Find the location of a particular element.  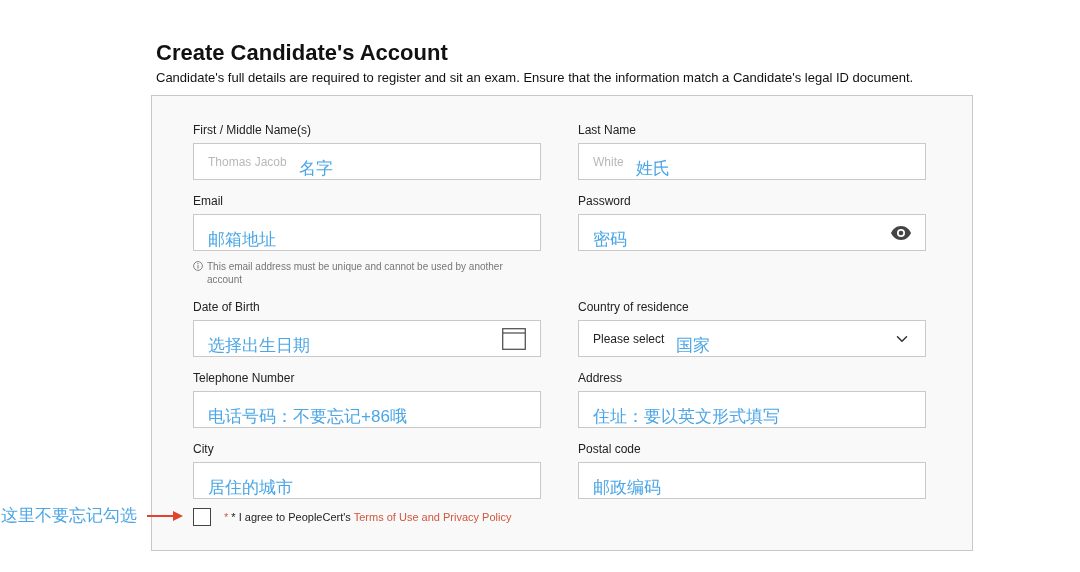

input-field: 电话号码：不要忘记+86哦 is located at coordinates (367, 409).